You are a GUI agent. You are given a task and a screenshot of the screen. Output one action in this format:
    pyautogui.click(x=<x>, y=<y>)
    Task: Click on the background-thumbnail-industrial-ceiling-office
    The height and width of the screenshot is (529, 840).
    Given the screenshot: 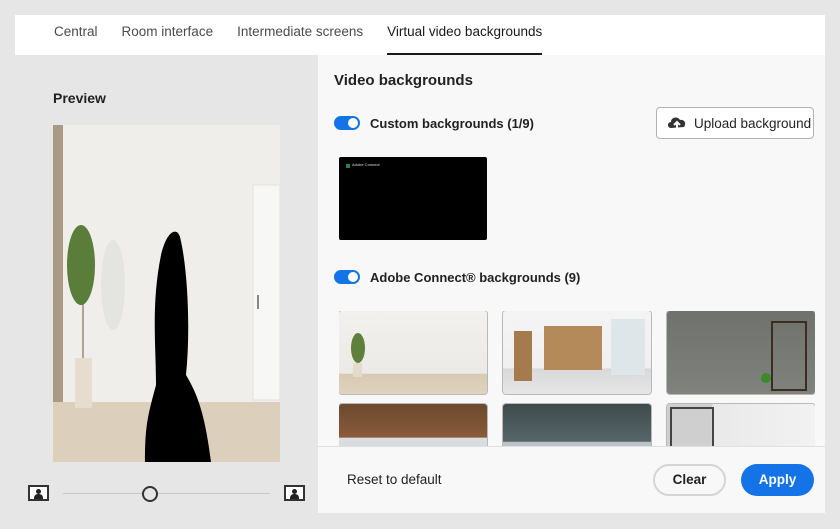 What is the action you would take?
    pyautogui.click(x=577, y=425)
    